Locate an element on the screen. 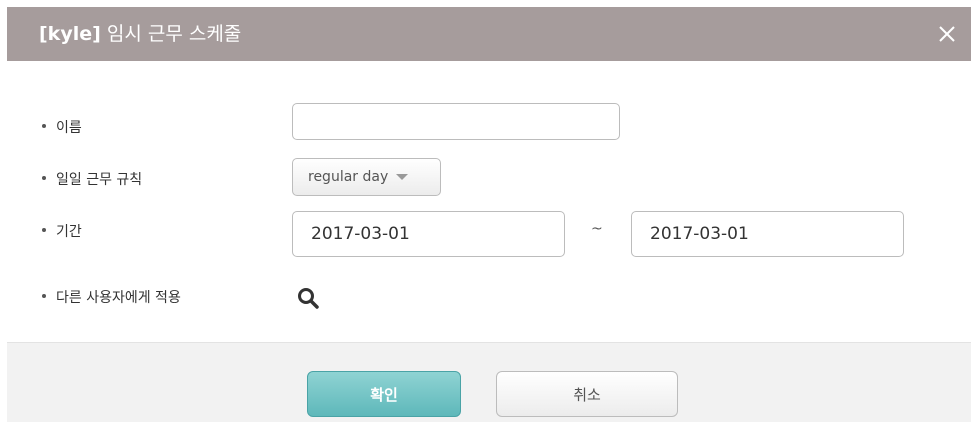 The height and width of the screenshot is (422, 971). rule-label: 일일 근무 규칙 is located at coordinates (92, 179).